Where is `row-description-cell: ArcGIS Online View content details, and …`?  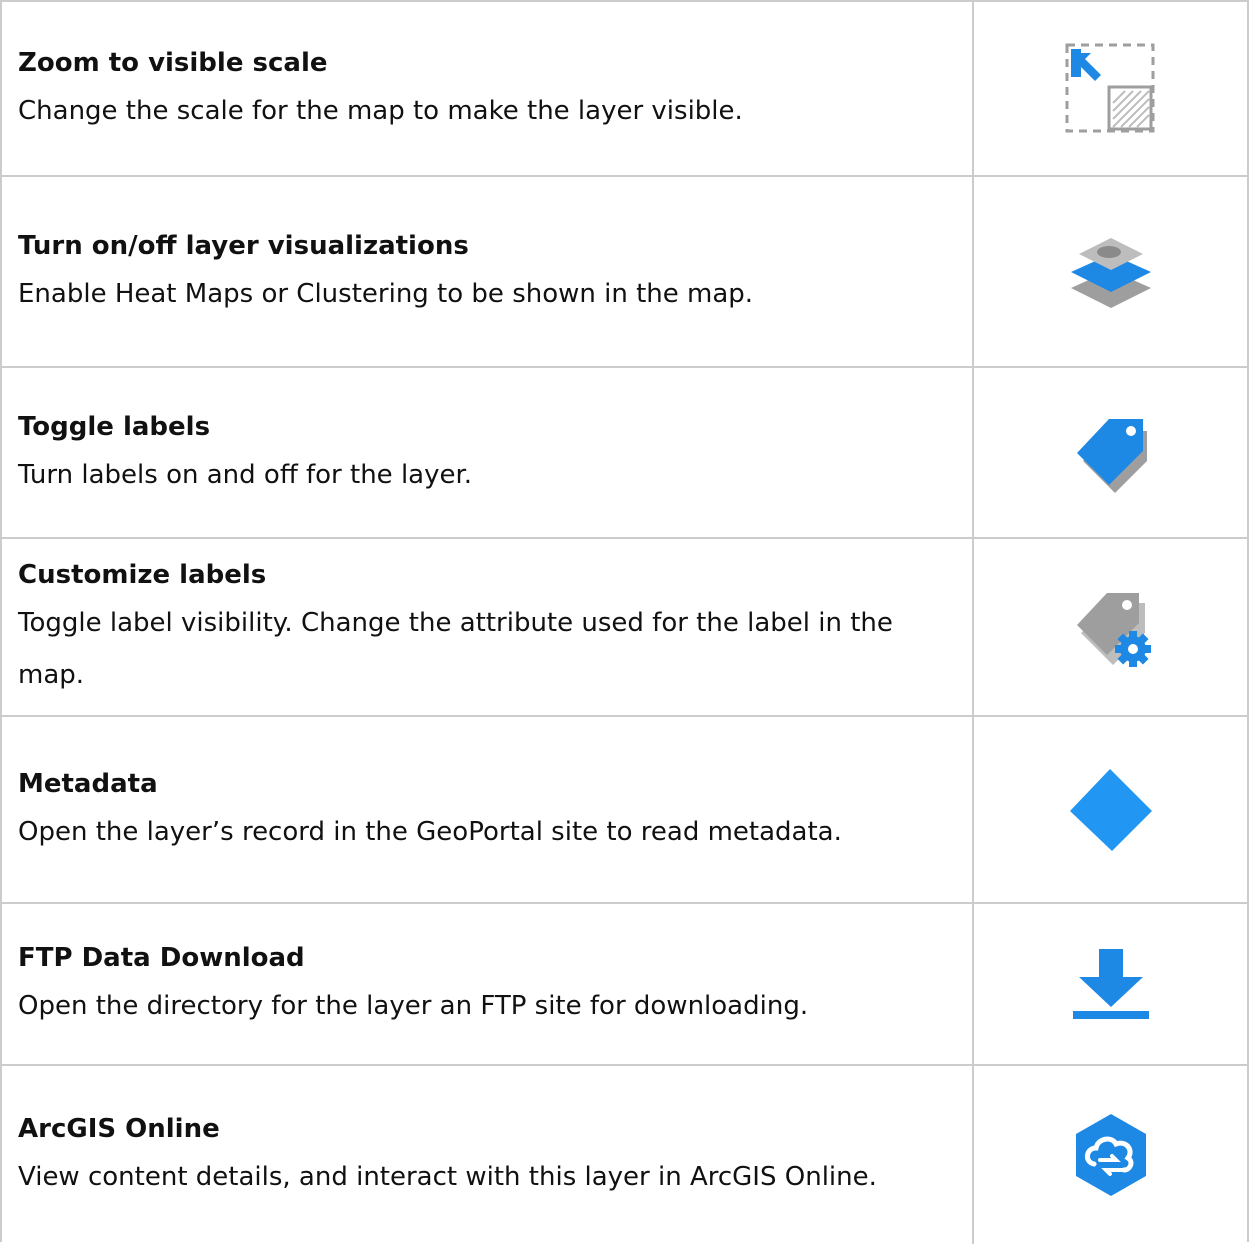
row-description-cell: ArcGIS Online View content details, and … is located at coordinates (488, 1155).